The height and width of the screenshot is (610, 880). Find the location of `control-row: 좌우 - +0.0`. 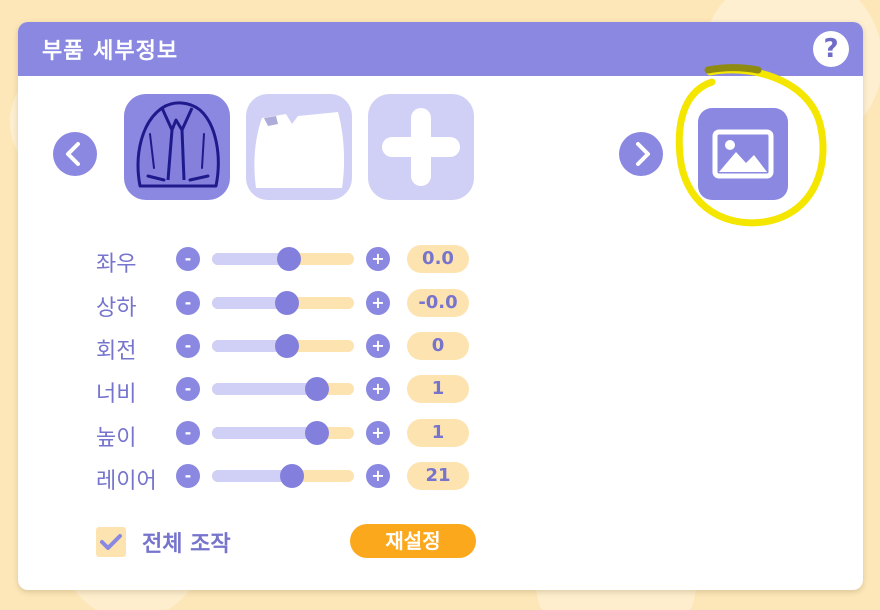

control-row: 좌우 - +0.0 is located at coordinates (440, 260).